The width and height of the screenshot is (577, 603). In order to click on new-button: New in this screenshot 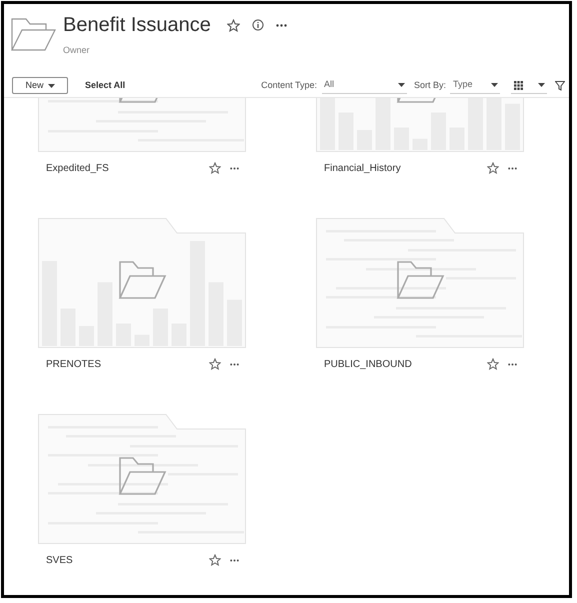, I will do `click(40, 85)`.